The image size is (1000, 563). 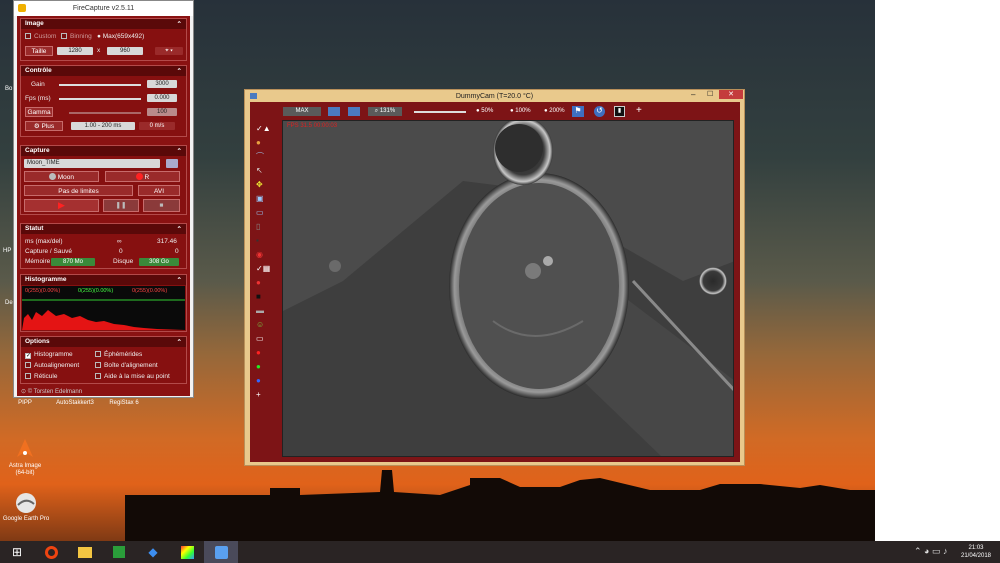 I want to click on folder-icon, so click(x=172, y=163).